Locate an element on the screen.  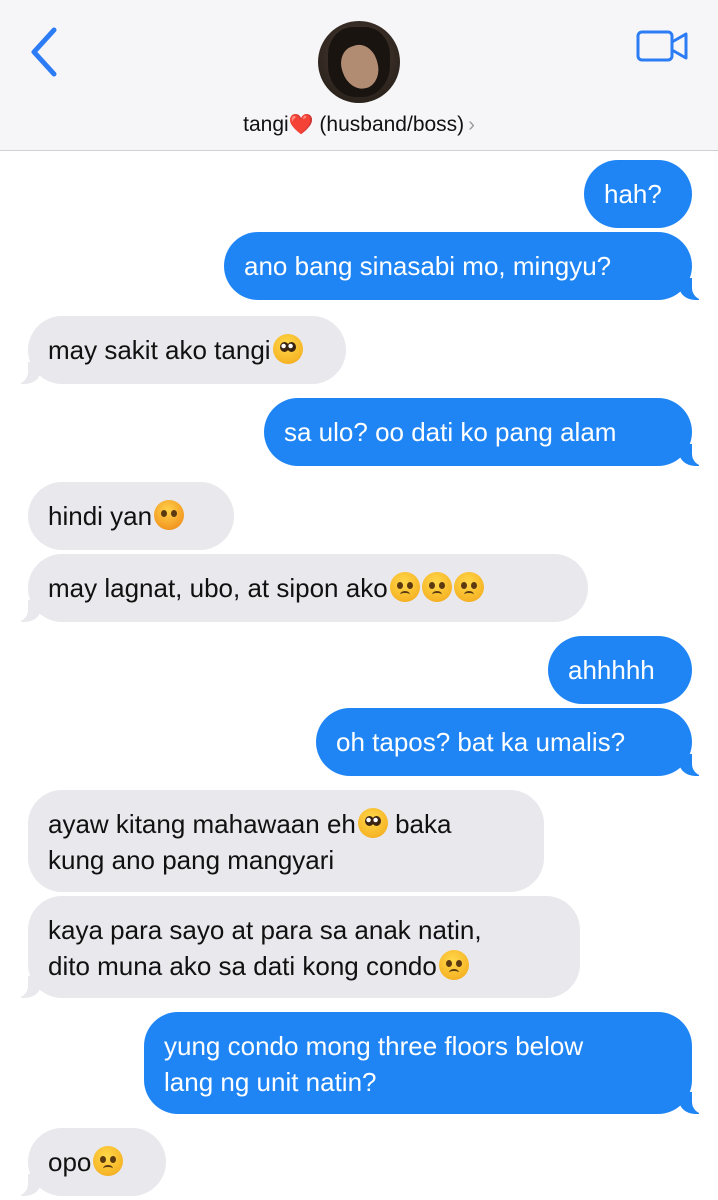
message-bubble-outgoing: sa ulo? oo dati ko pang alam is located at coordinates (489, 432).